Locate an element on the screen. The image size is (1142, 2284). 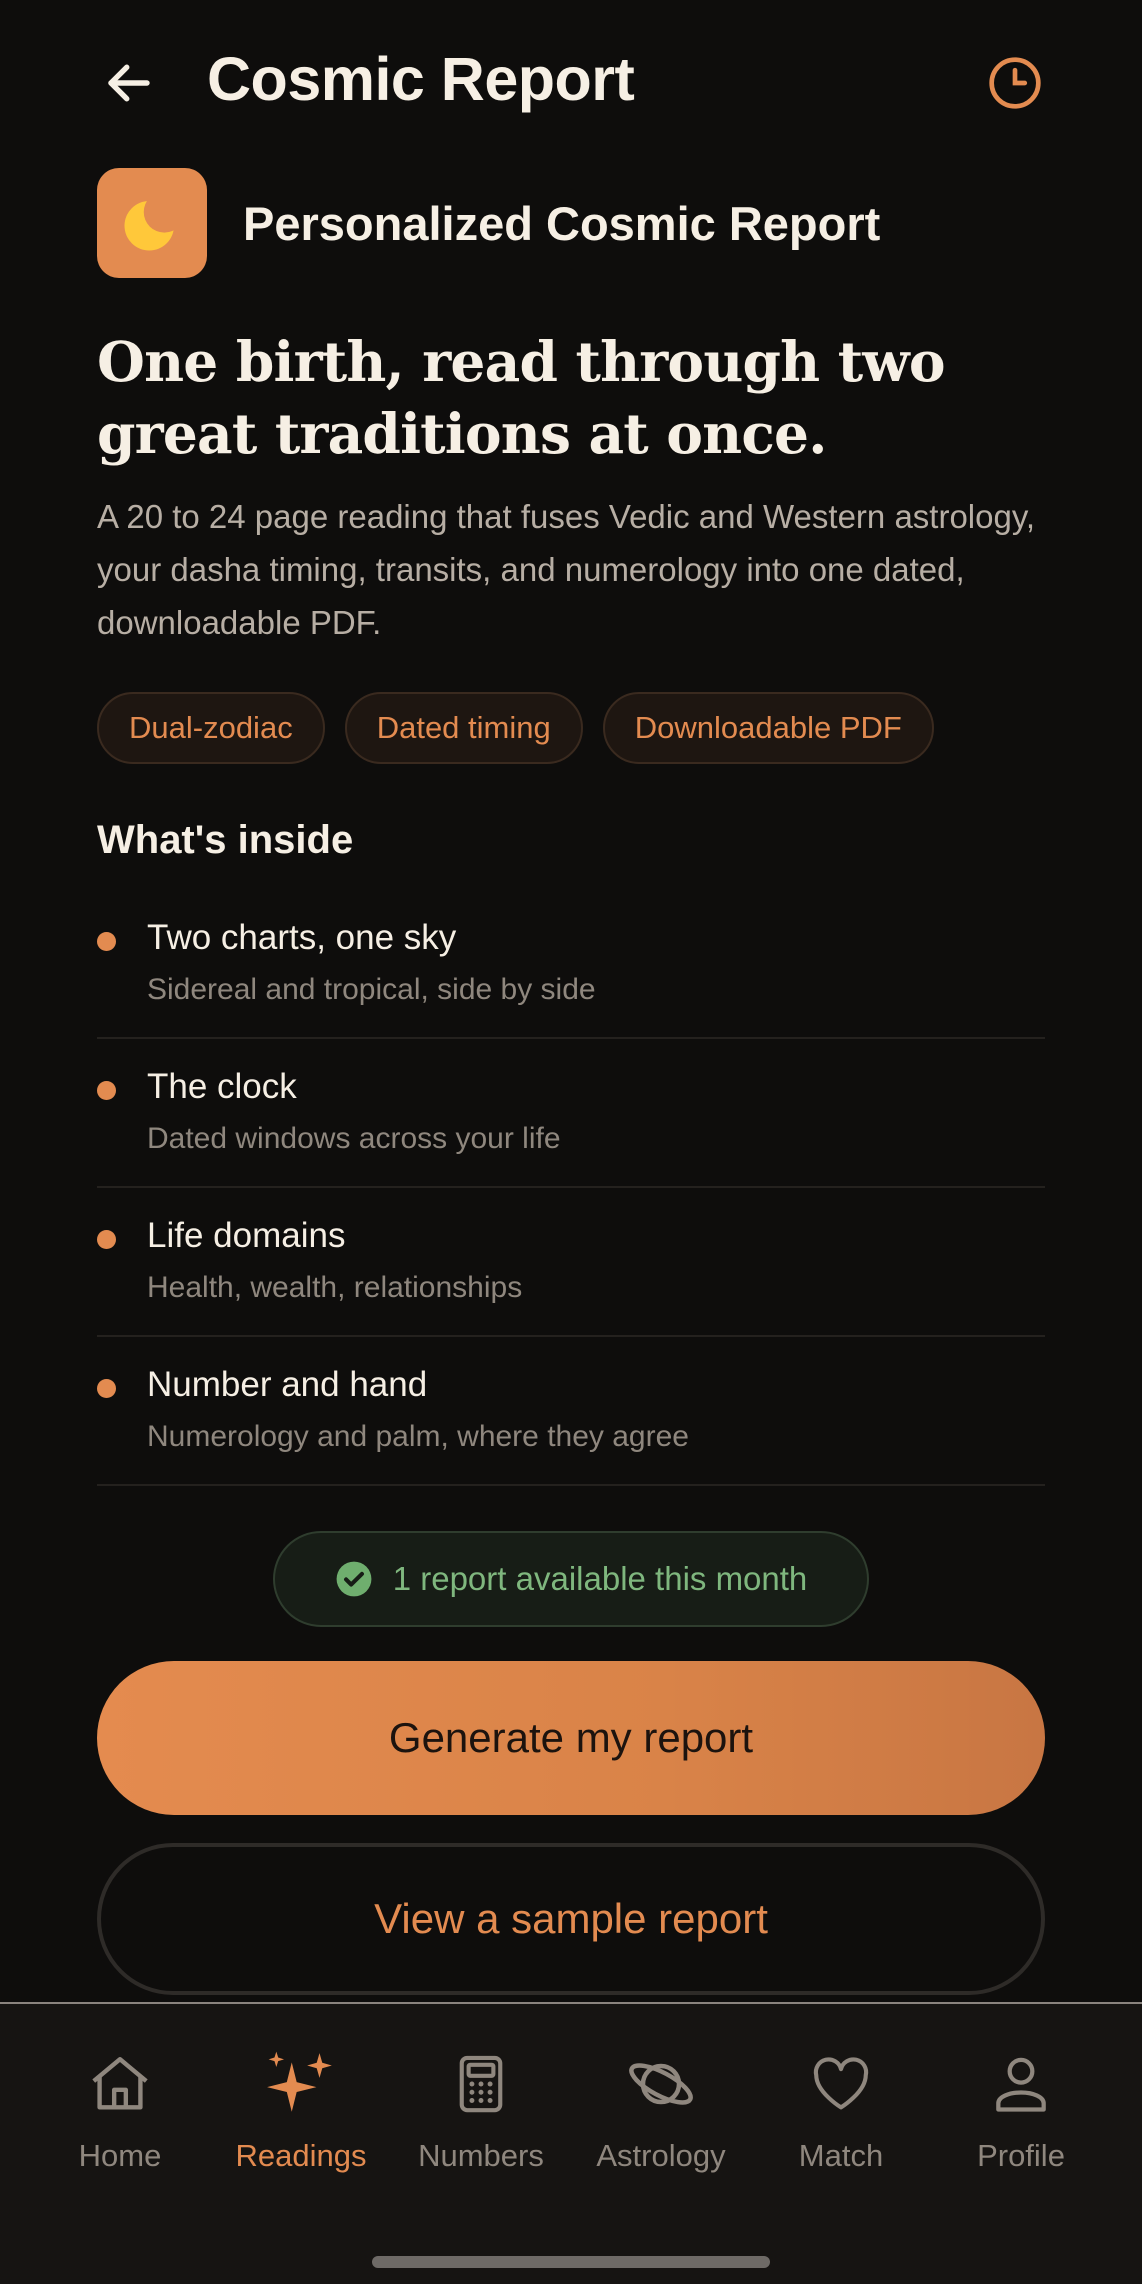
chip-downloadable-pdf: Downloadable PDF is located at coordinates (768, 728).